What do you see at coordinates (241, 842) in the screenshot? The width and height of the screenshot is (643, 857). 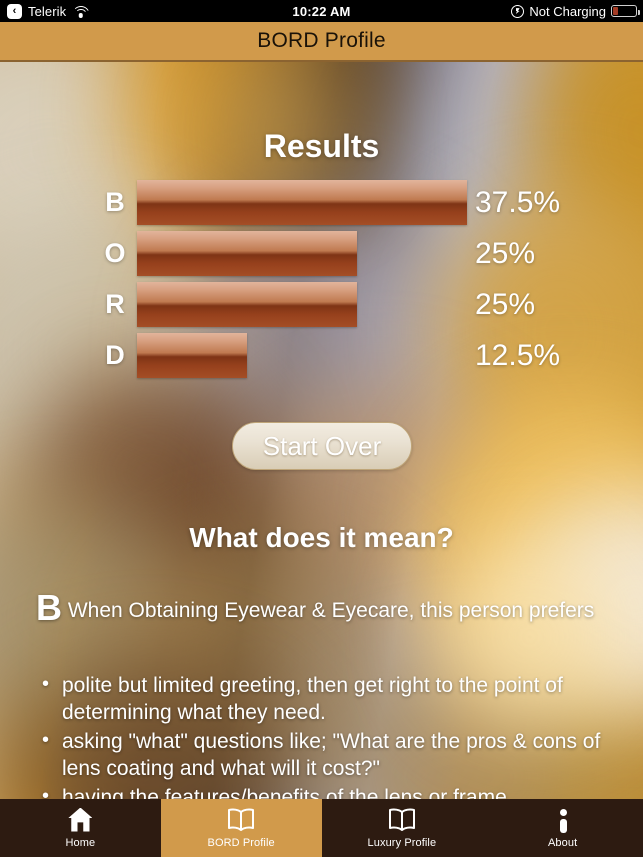 I see `tab-label: BORD Profile` at bounding box center [241, 842].